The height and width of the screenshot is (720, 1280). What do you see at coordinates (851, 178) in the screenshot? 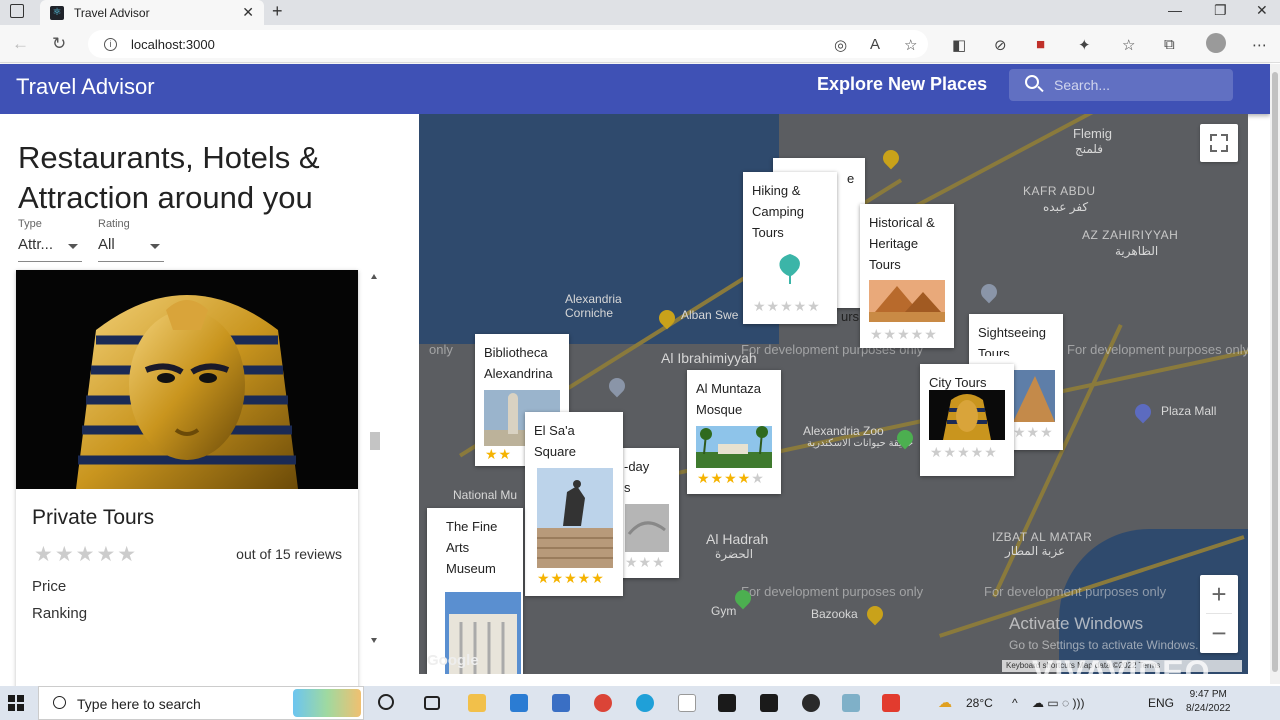
I see `hidden-popup-title: e` at bounding box center [851, 178].